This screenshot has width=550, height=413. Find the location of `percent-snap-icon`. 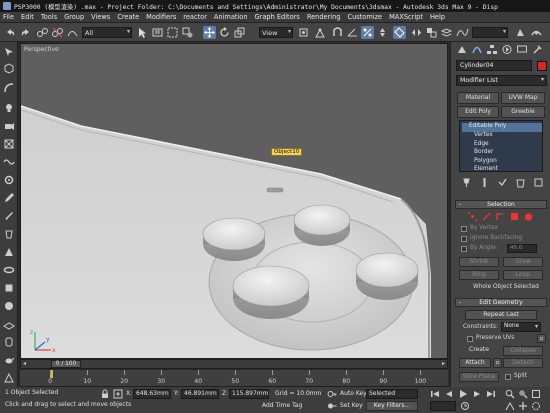

percent-snap-icon is located at coordinates (367, 32).